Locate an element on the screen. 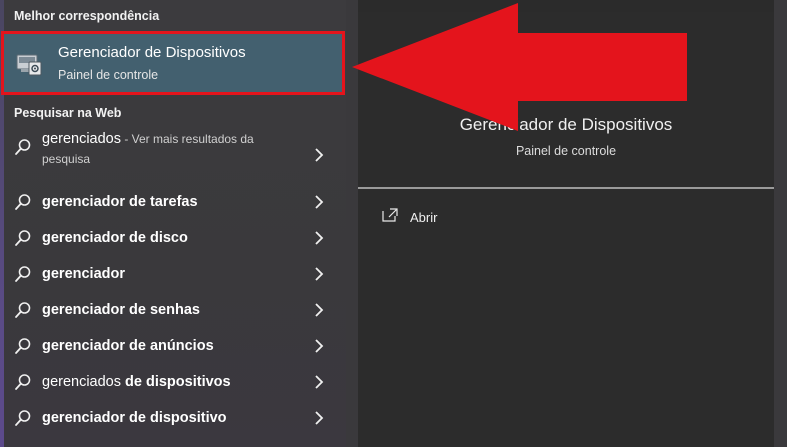 The width and height of the screenshot is (787, 447). result-query-bold: gerenciador de anúncios is located at coordinates (128, 346).